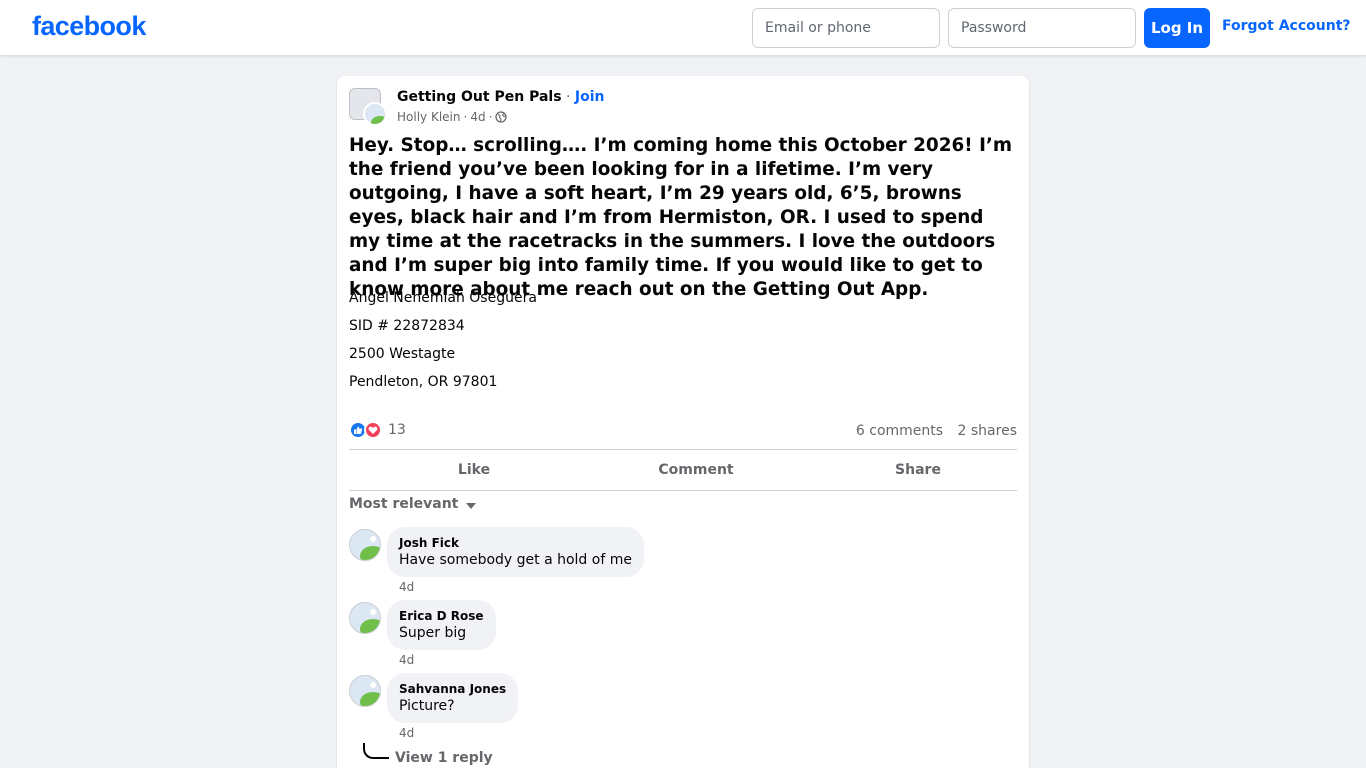  Describe the element at coordinates (515, 560) in the screenshot. I see `comment-text: Have somebody get a hold of me` at that location.